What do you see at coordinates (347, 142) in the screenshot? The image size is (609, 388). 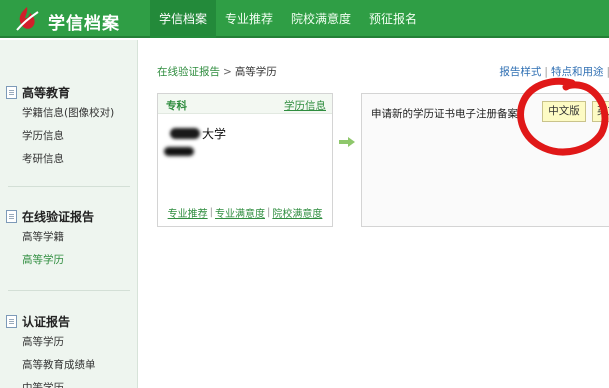 I see `arrow-right-icon` at bounding box center [347, 142].